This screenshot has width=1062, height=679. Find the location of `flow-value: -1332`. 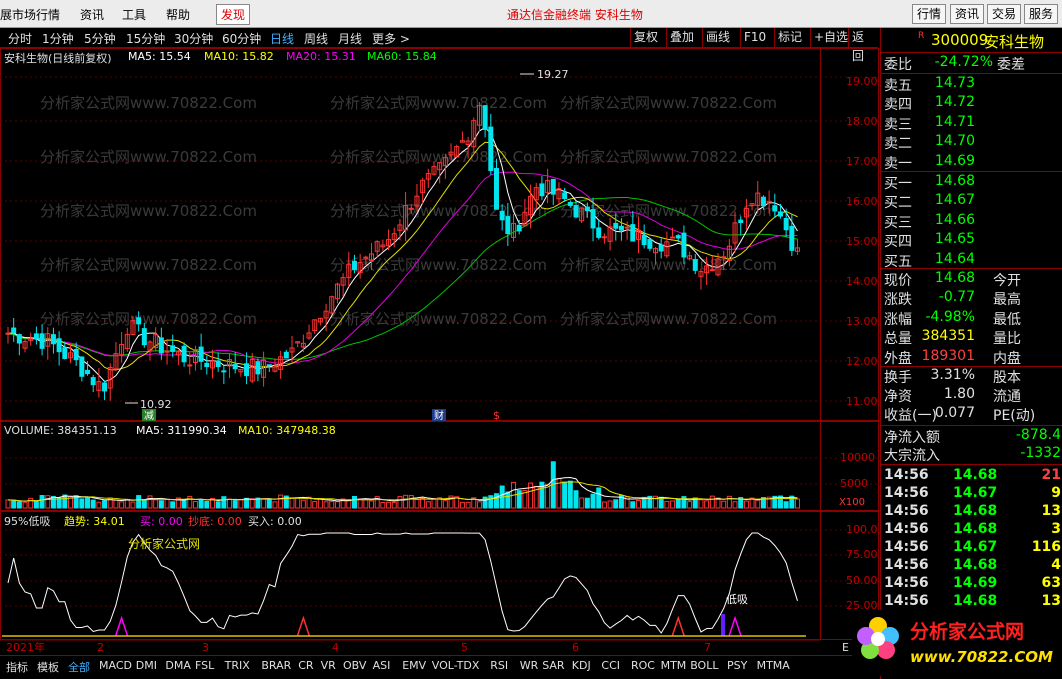

flow-value: -1332 is located at coordinates (1040, 453).